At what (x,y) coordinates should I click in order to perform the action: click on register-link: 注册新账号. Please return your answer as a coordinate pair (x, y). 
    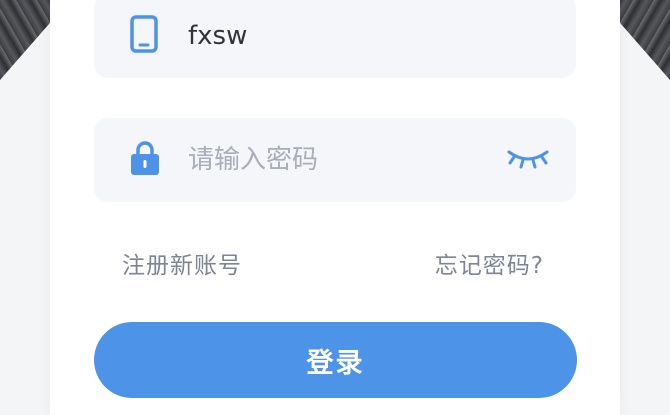
    Looking at the image, I should click on (182, 263).